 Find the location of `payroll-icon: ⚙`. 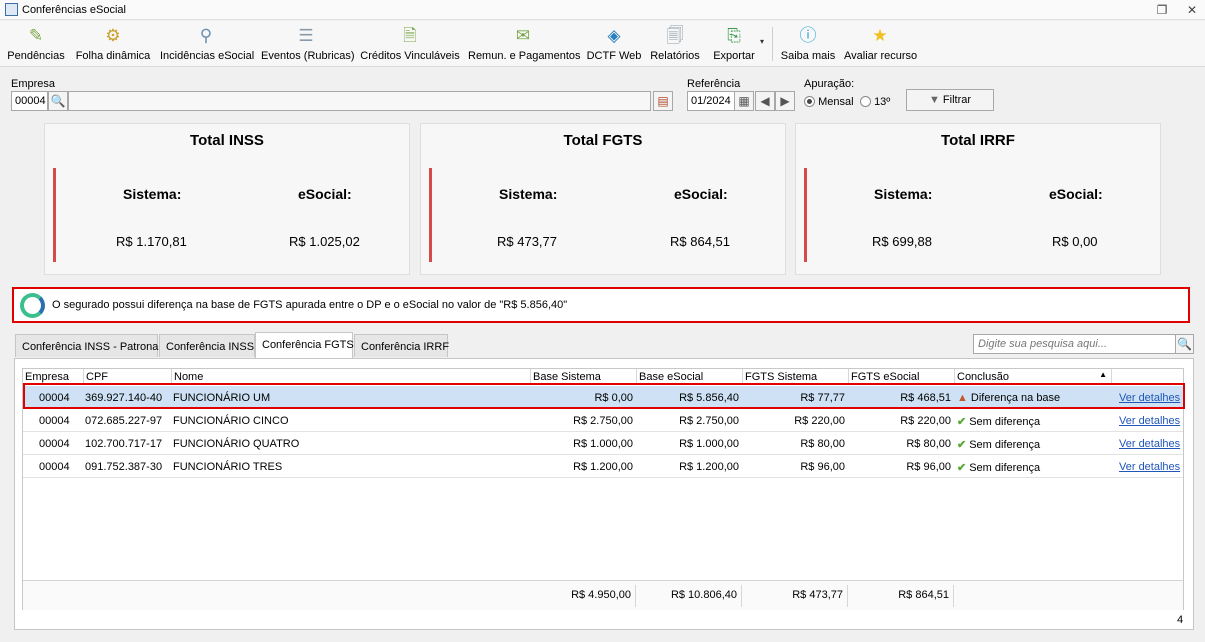

payroll-icon: ⚙ is located at coordinates (113, 35).